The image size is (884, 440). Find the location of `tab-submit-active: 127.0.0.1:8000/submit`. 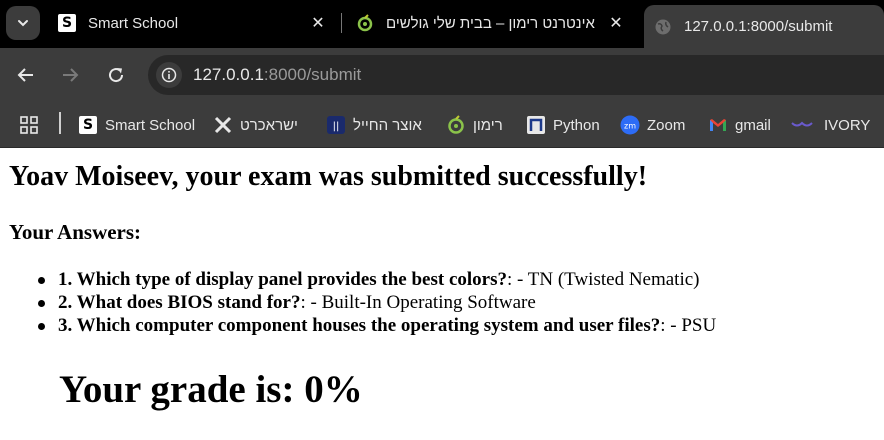

tab-submit-active: 127.0.0.1:8000/submit is located at coordinates (764, 26).